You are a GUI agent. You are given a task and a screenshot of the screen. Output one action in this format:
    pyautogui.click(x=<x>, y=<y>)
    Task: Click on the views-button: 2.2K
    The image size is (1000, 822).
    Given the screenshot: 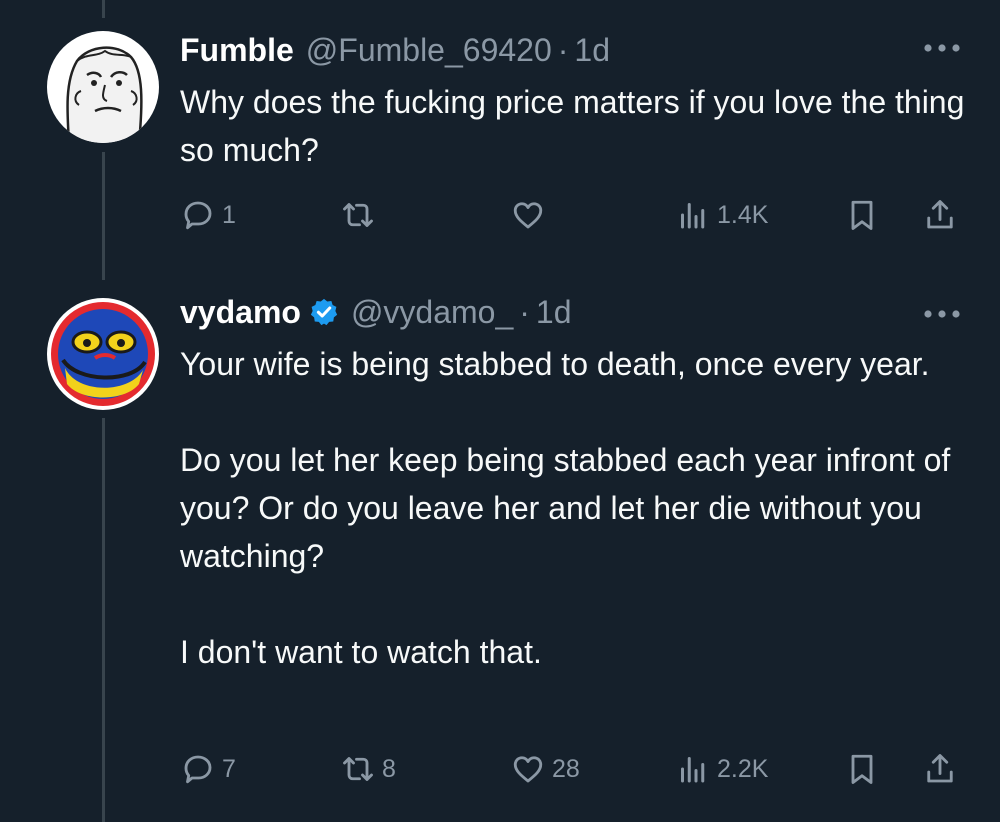 What is the action you would take?
    pyautogui.click(x=721, y=769)
    